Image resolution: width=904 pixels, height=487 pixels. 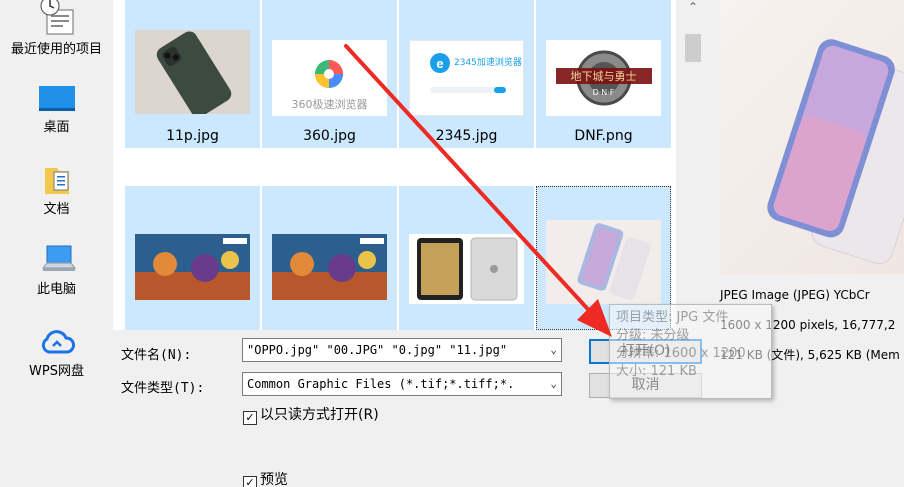 What do you see at coordinates (156, 355) in the screenshot?
I see `filename-label: 文件名(N):` at bounding box center [156, 355].